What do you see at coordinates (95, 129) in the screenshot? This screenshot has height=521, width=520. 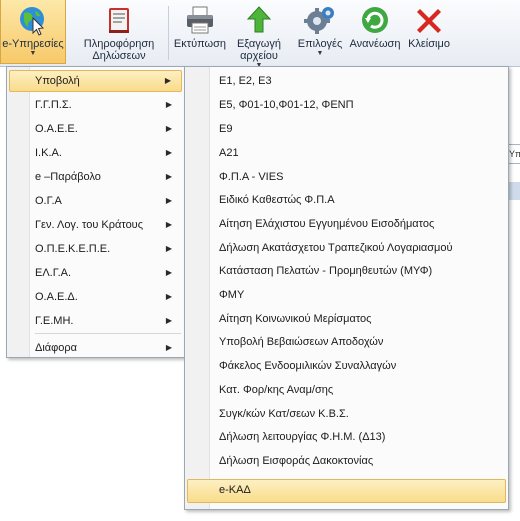 I see `menu-item-oaee: Ο.Α.Ε.Ε. ▶` at bounding box center [95, 129].